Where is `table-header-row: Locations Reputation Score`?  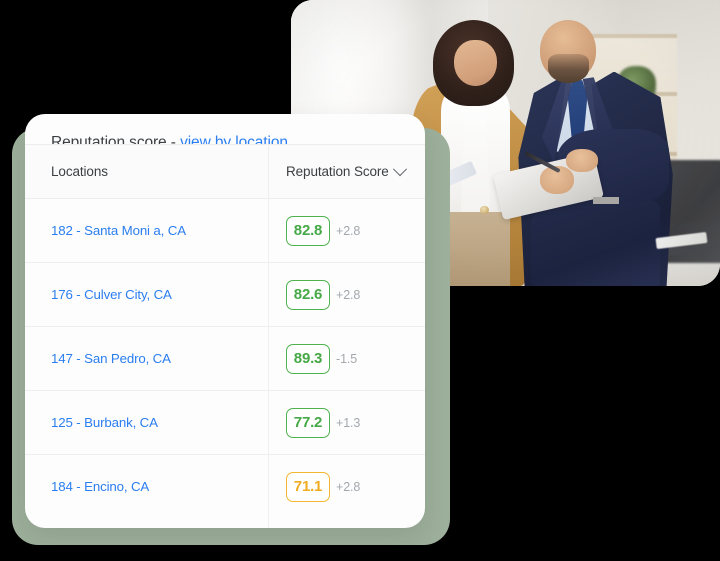 table-header-row: Locations Reputation Score is located at coordinates (225, 171).